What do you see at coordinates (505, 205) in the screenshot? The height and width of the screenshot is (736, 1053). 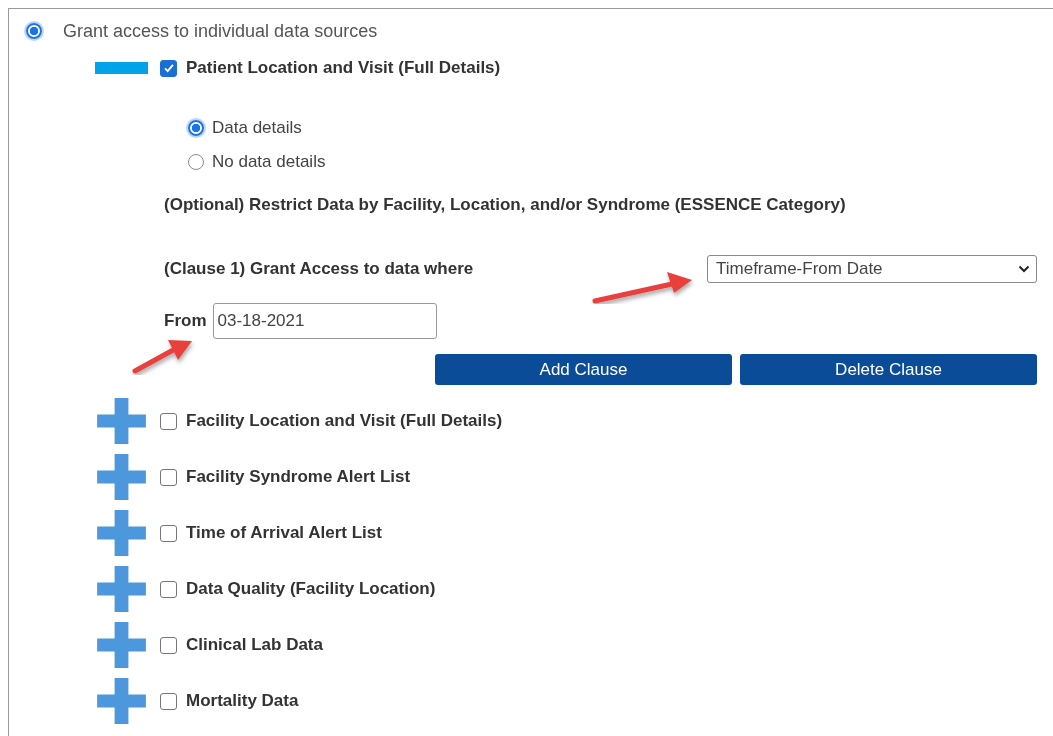 I see `section-heading: (Optional) Restrict Data by Facility, Location, and/or Syndrome (ESSENCE Category)` at bounding box center [505, 205].